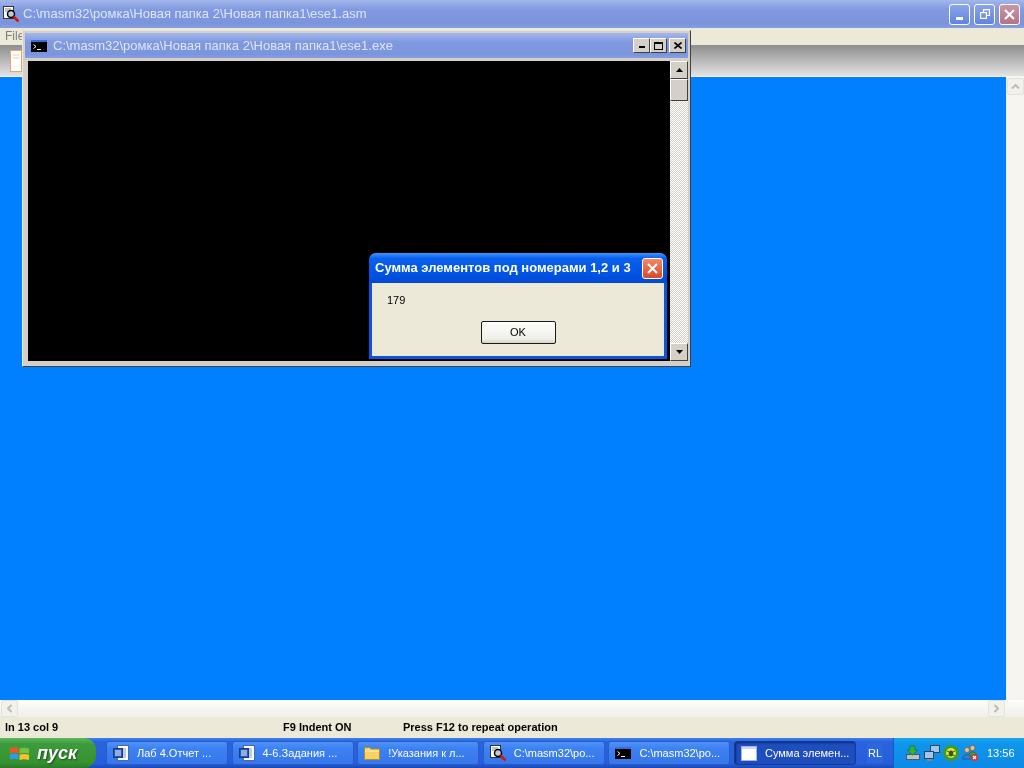 This screenshot has width=1024, height=768. I want to click on users-icon, so click(970, 753).